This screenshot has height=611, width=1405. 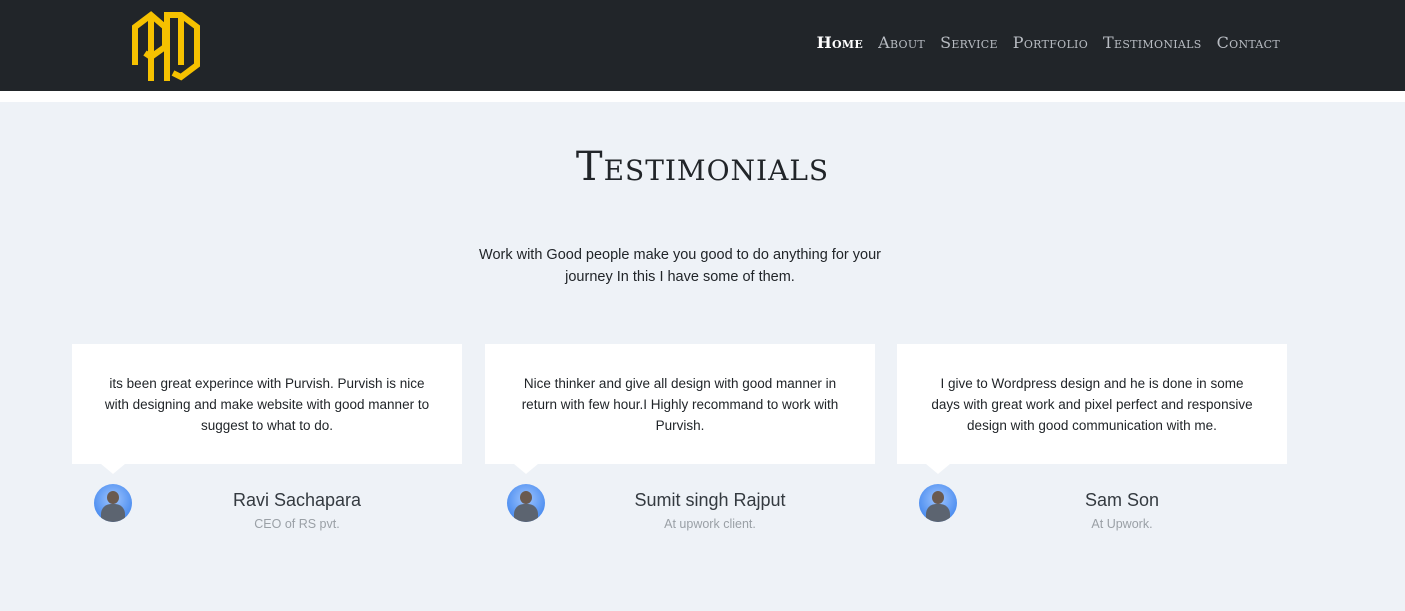 What do you see at coordinates (166, 46) in the screenshot?
I see `pd-logo-icon` at bounding box center [166, 46].